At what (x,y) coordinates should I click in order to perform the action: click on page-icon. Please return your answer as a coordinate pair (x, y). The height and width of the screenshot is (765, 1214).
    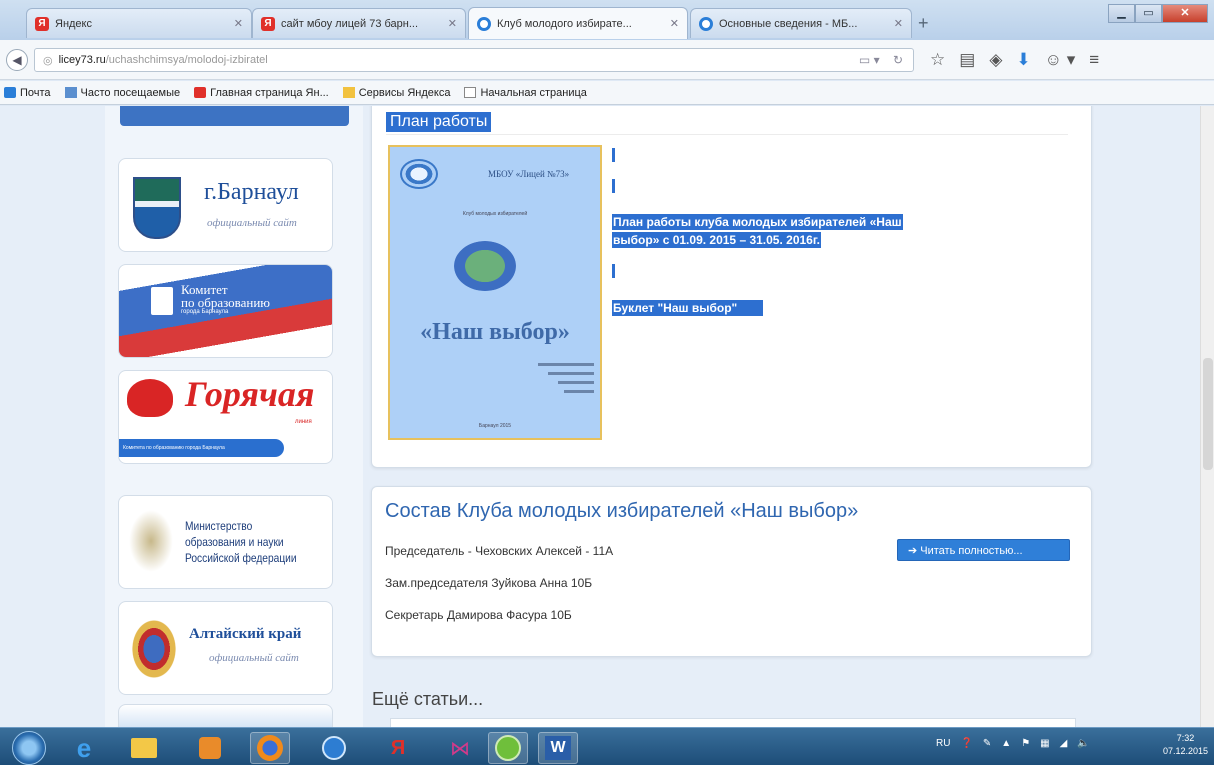
    Looking at the image, I should click on (470, 92).